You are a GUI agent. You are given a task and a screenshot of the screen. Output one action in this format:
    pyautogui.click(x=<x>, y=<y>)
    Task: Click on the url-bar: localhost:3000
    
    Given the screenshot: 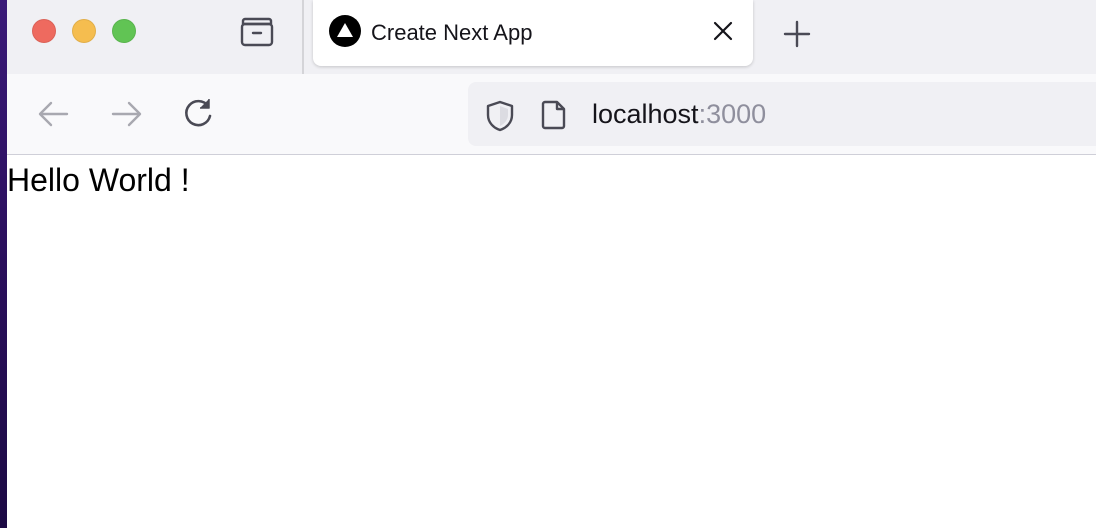 What is the action you would take?
    pyautogui.click(x=782, y=114)
    